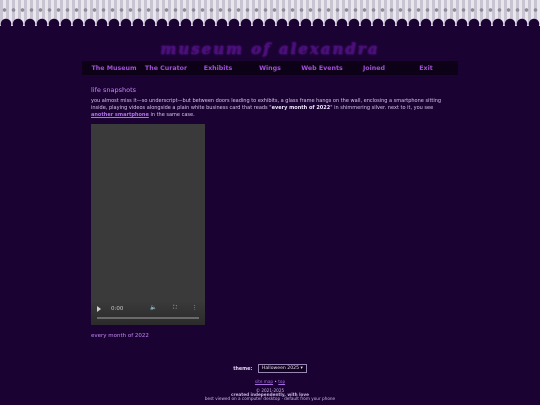 This screenshot has width=540, height=405. What do you see at coordinates (114, 68) in the screenshot?
I see `nav-the-museum: The Museum` at bounding box center [114, 68].